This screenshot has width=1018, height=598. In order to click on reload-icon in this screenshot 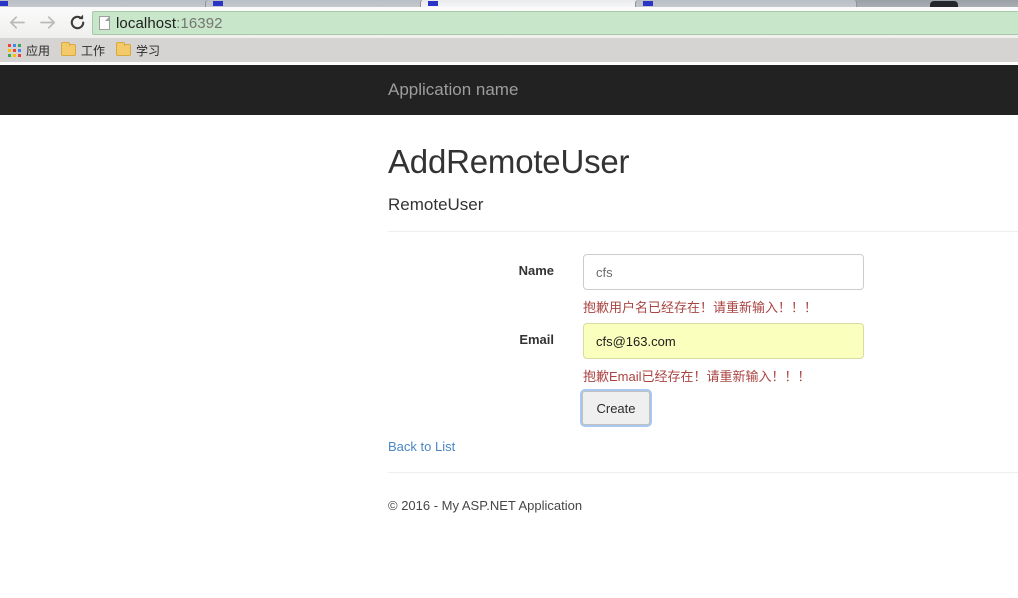, I will do `click(77, 22)`.